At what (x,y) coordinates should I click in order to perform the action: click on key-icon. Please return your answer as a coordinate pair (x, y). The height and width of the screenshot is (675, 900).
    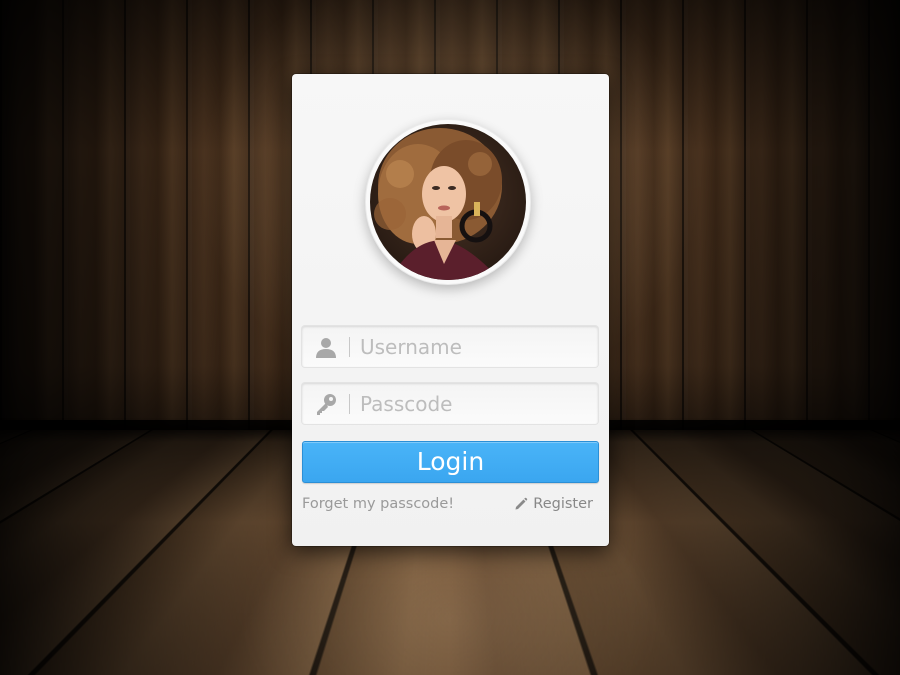
    Looking at the image, I should click on (326, 404).